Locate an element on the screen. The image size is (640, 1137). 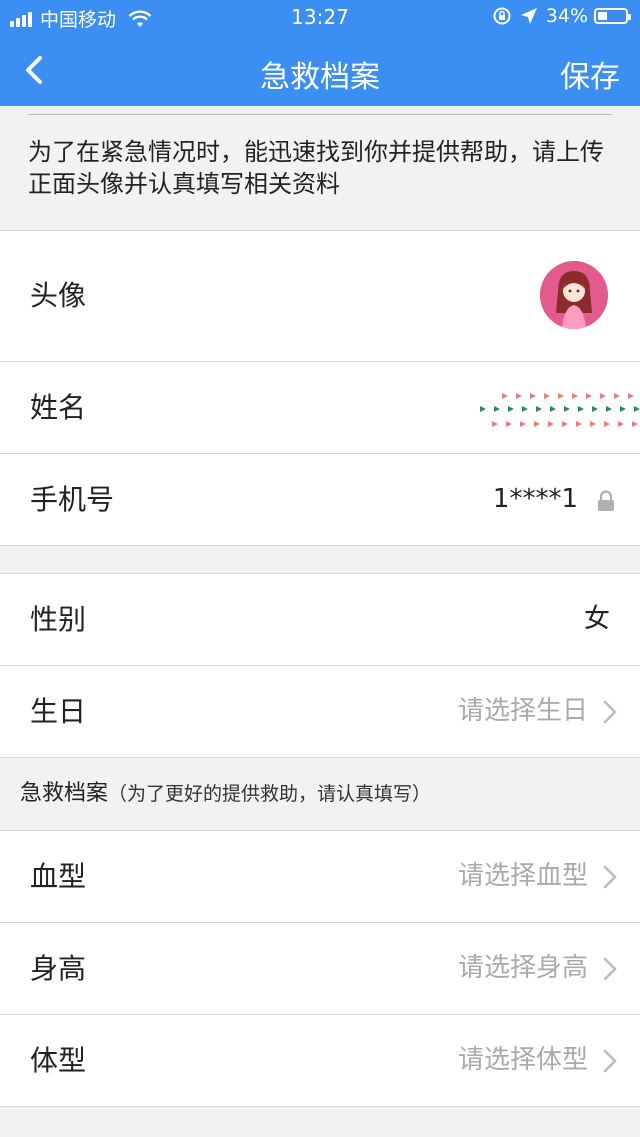
lock-icon is located at coordinates (606, 500).